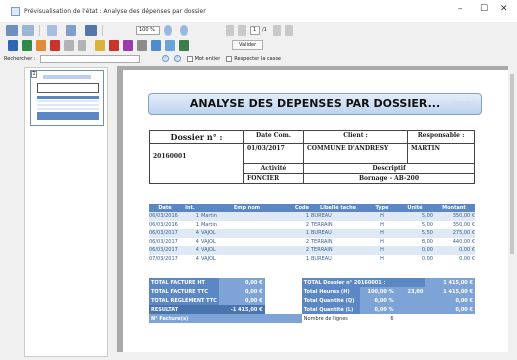 Image resolution: width=517 pixels, height=360 pixels. I want to click on total-facture-ttc-value: 0,00 €, so click(241, 291).